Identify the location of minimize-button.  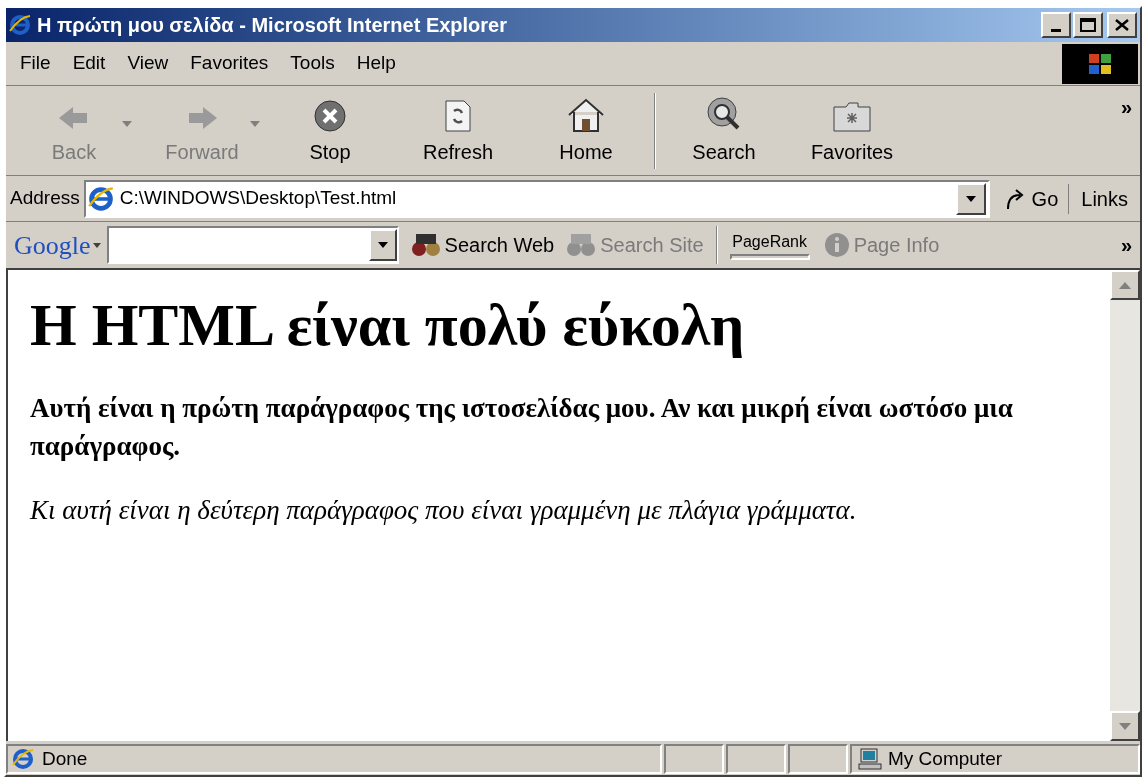
(1056, 25).